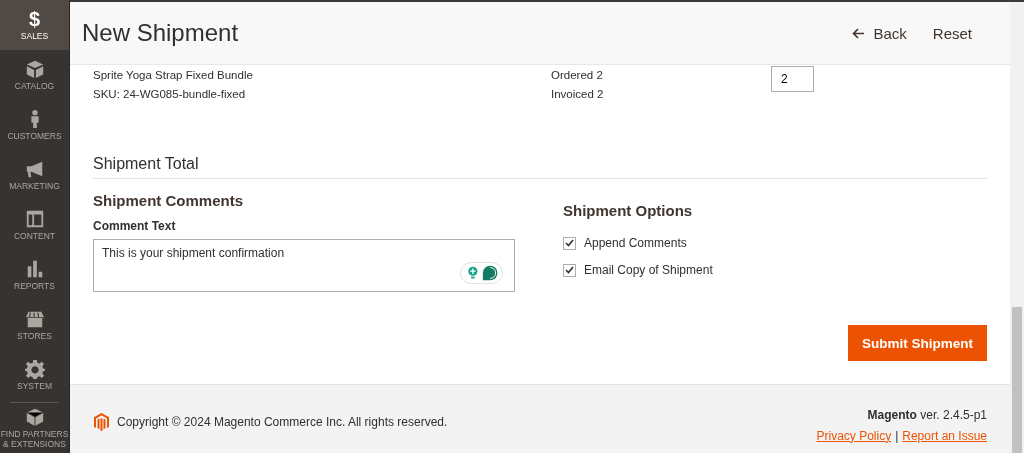 The height and width of the screenshot is (453, 1024). What do you see at coordinates (34, 368) in the screenshot?
I see `settings-icon` at bounding box center [34, 368].